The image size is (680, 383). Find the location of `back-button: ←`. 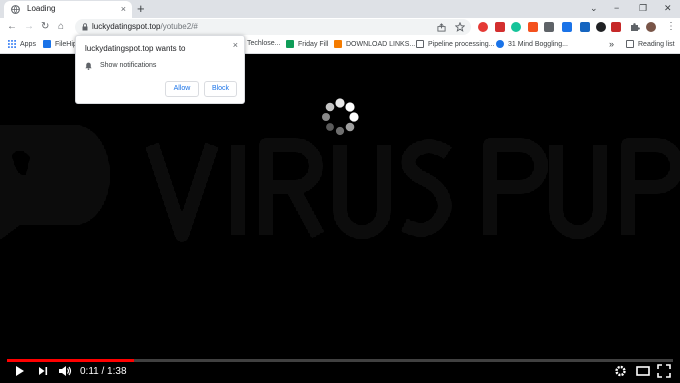

back-button: ← is located at coordinates (12, 27).